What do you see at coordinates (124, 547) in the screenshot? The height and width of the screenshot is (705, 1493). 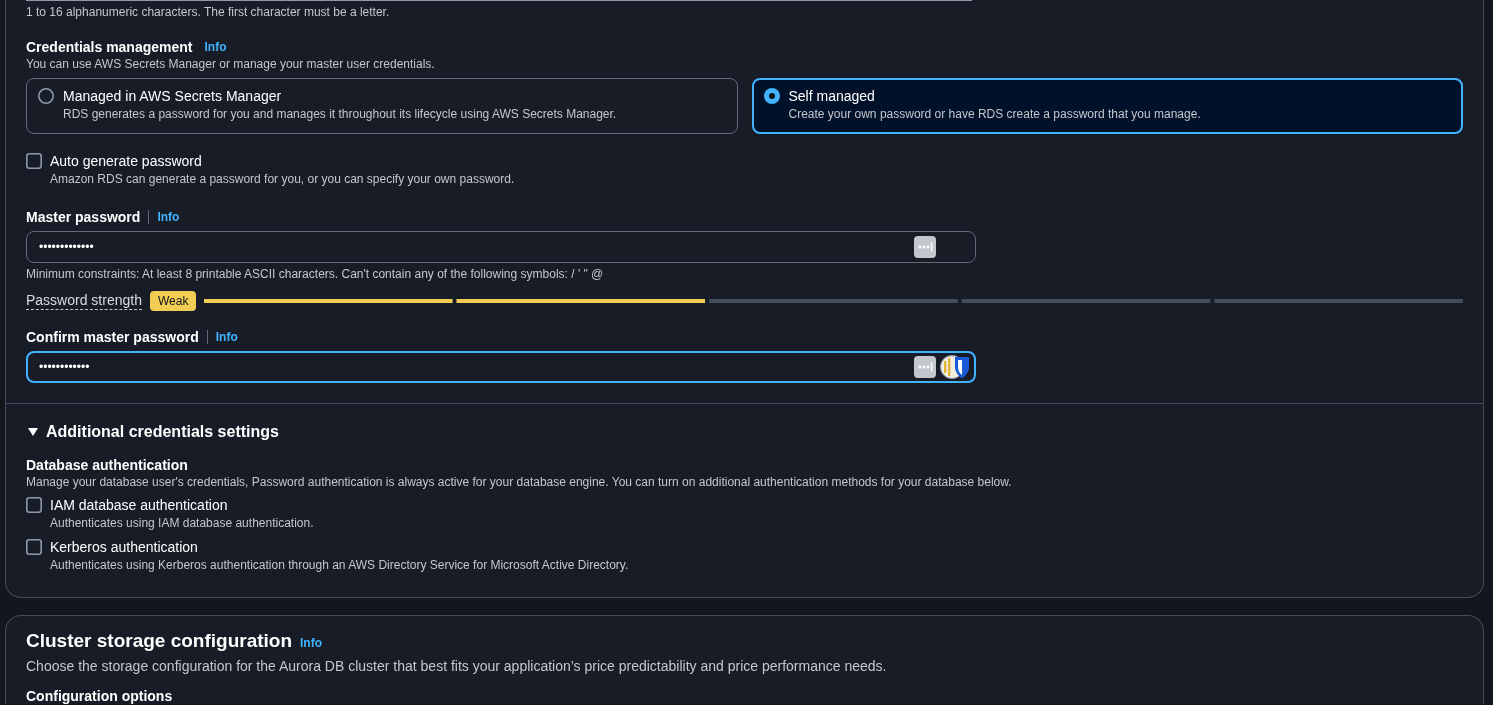 I see `checkbox-label: Kerberos authentication` at bounding box center [124, 547].